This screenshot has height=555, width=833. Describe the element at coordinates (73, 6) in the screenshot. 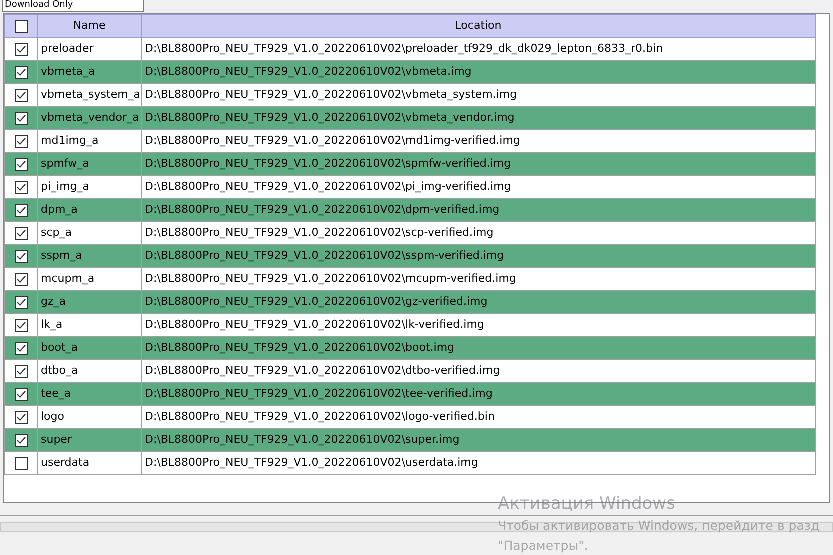

I see `mode-dropdown: Download Only` at that location.